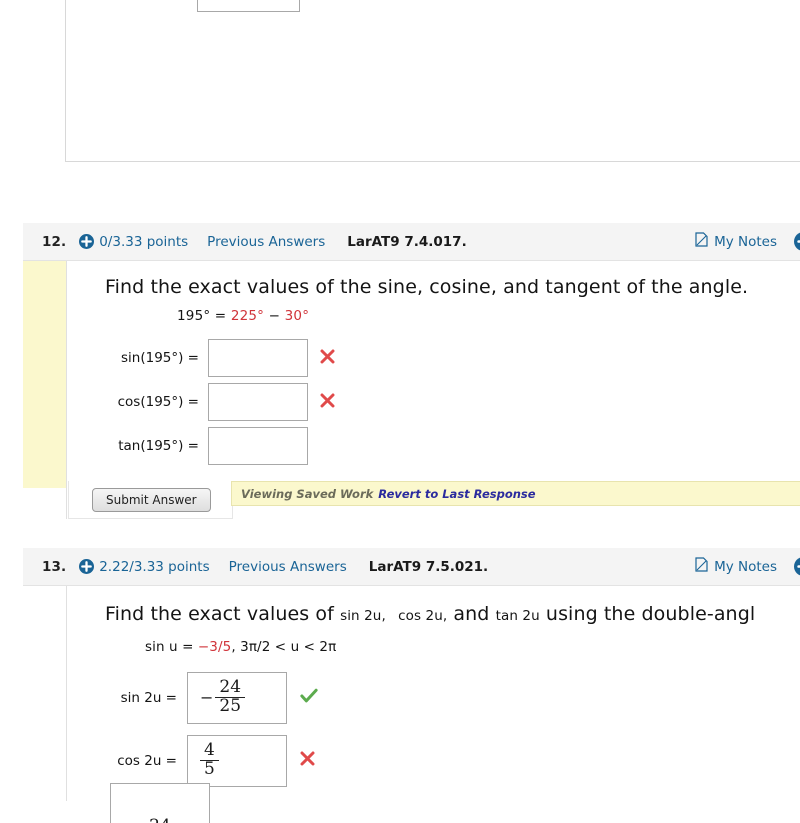 This screenshot has height=823, width=800. What do you see at coordinates (274, 316) in the screenshot?
I see `question-12-given-mid: −` at bounding box center [274, 316].